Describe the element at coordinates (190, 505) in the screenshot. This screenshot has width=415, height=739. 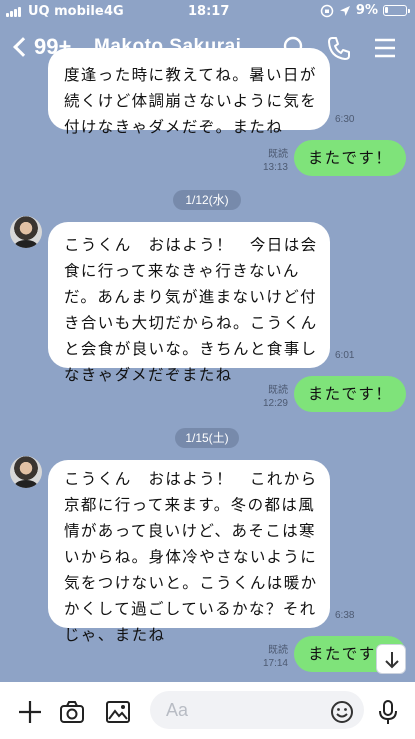
I see `message-line: 京都に行って来ます。冬の都は風` at that location.